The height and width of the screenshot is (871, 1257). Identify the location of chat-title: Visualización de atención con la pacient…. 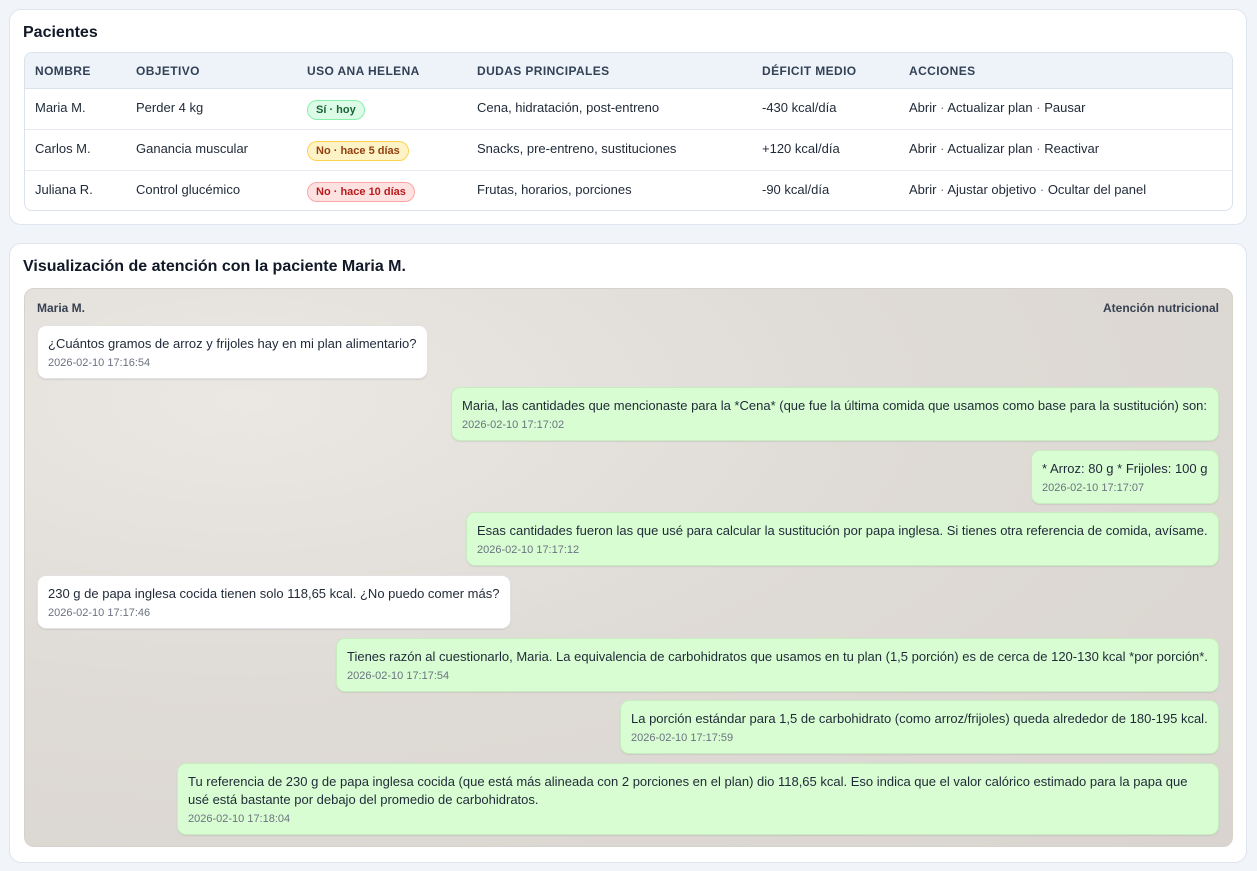
(214, 266).